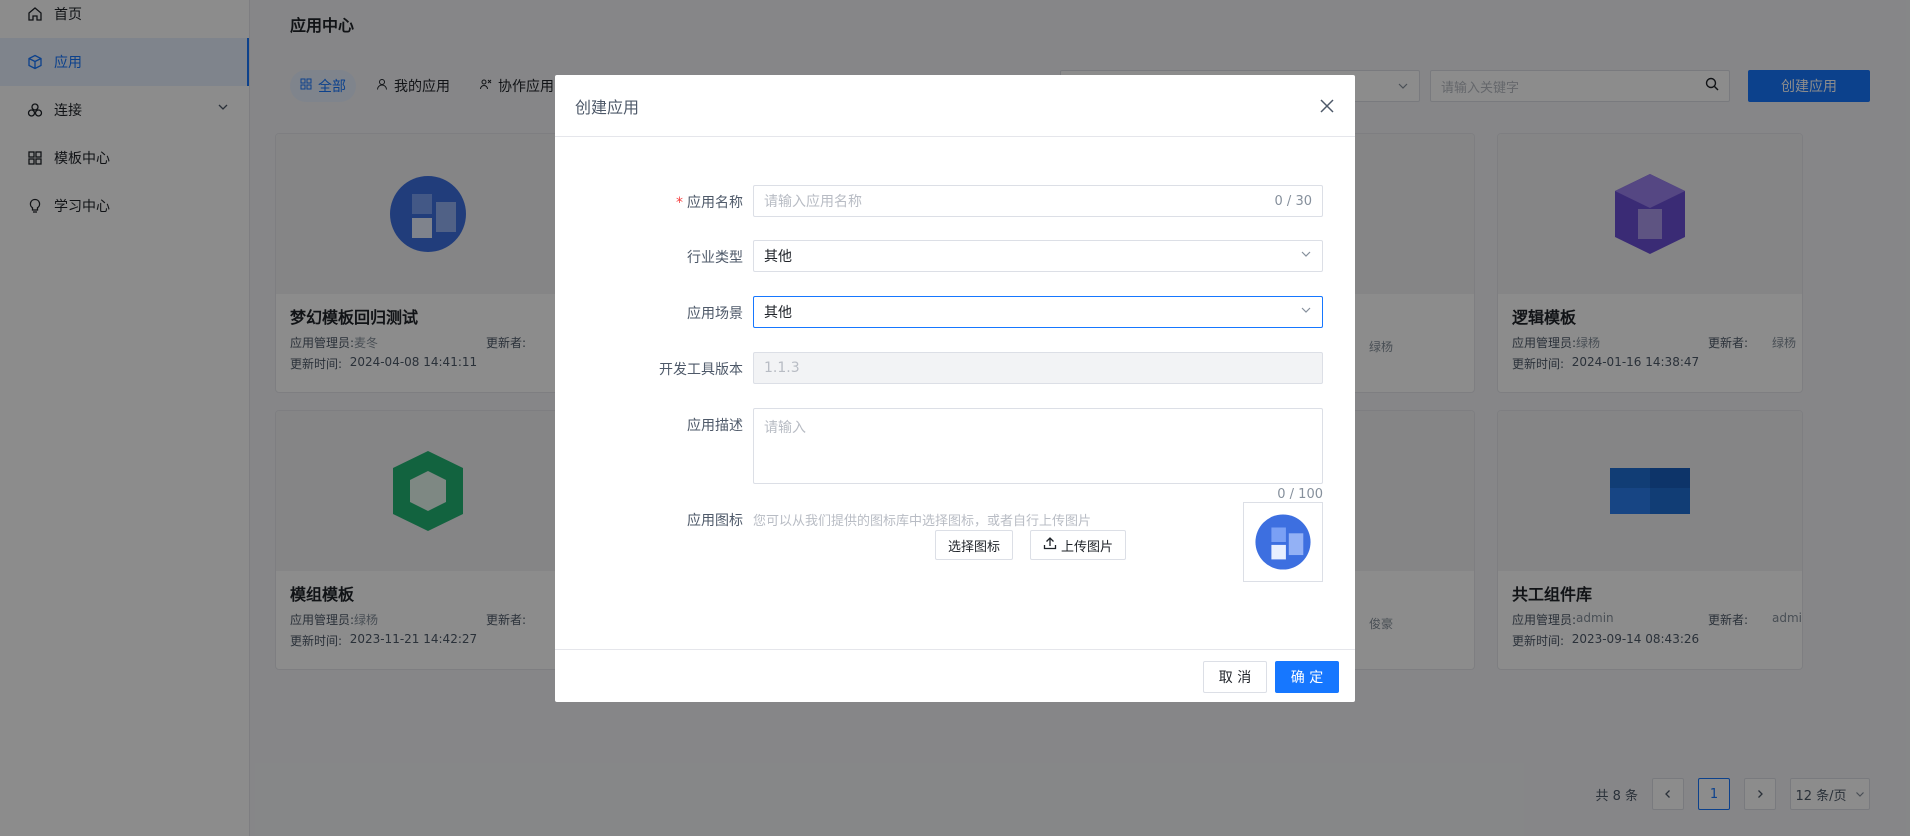  What do you see at coordinates (715, 521) in the screenshot?
I see `icon-label: 应用图标` at bounding box center [715, 521].